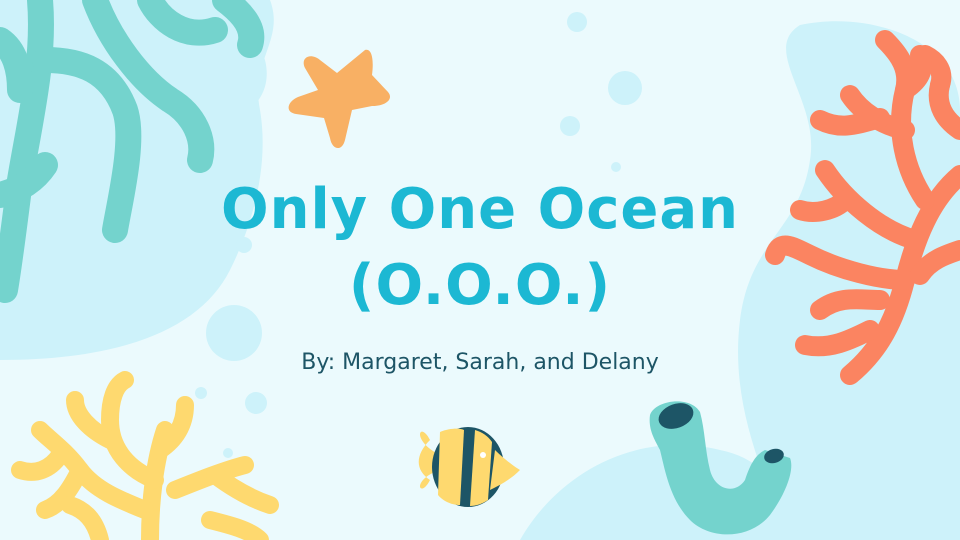 Image resolution: width=960 pixels, height=540 pixels. What do you see at coordinates (469, 467) in the screenshot?
I see `fish-icon` at bounding box center [469, 467].